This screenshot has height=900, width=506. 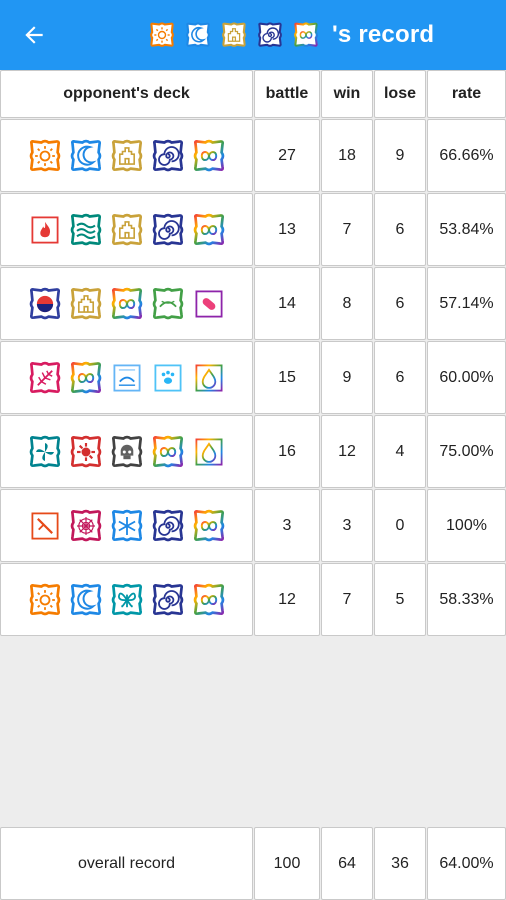 I want to click on page-title: 's record, so click(x=291, y=35).